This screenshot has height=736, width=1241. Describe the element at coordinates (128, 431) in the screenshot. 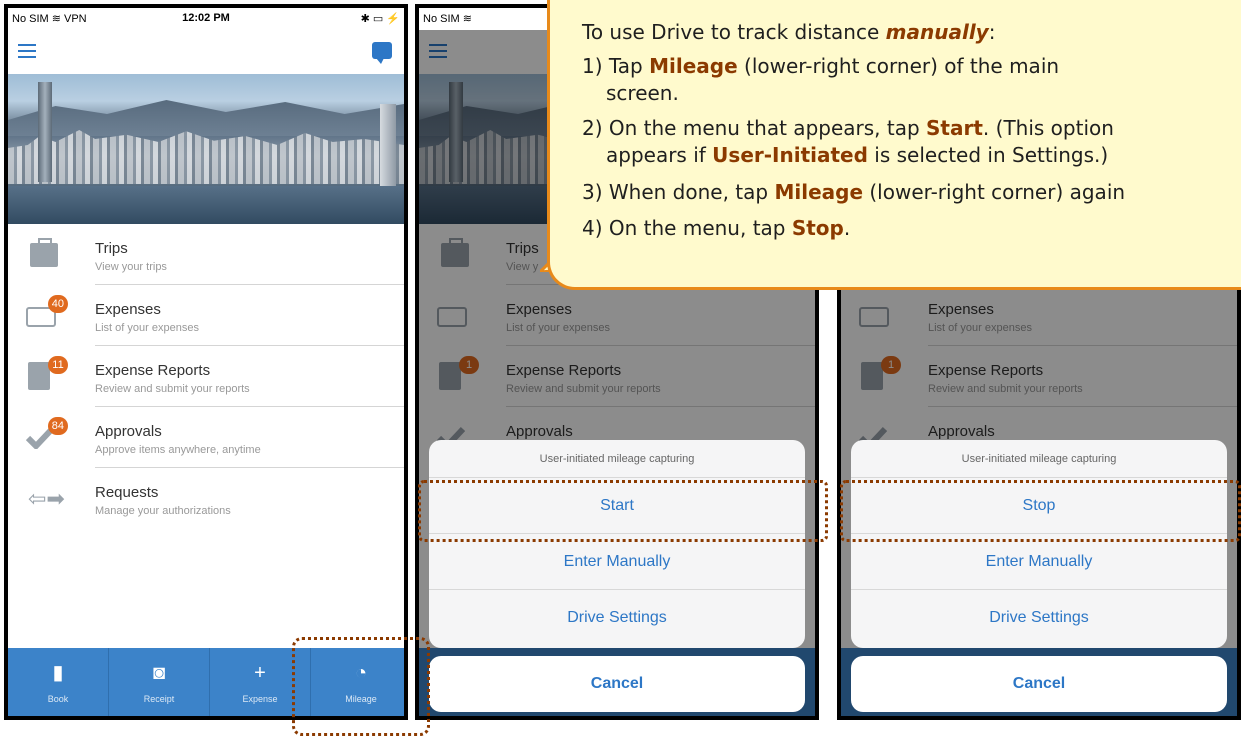

I see `item-title: Approvals` at that location.